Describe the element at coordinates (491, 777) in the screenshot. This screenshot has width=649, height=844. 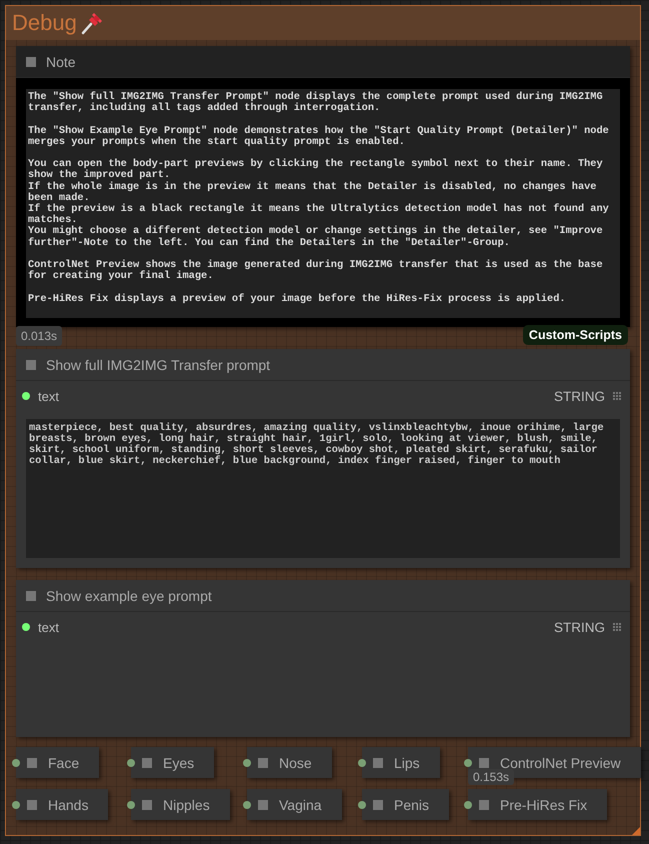
I see `execution-time: 0.153s` at that location.